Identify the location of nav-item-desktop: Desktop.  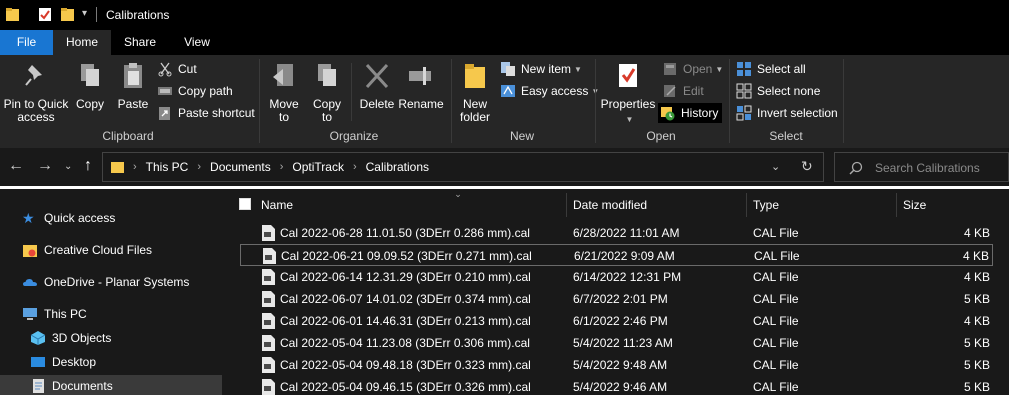
(63, 362).